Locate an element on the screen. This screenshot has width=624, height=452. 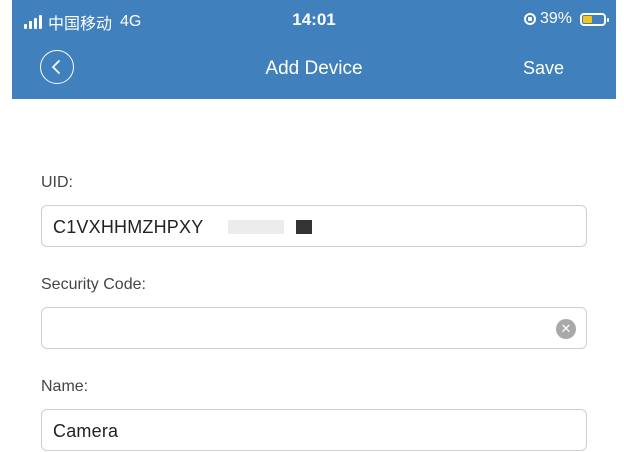
status-right: 39% is located at coordinates (566, 19).